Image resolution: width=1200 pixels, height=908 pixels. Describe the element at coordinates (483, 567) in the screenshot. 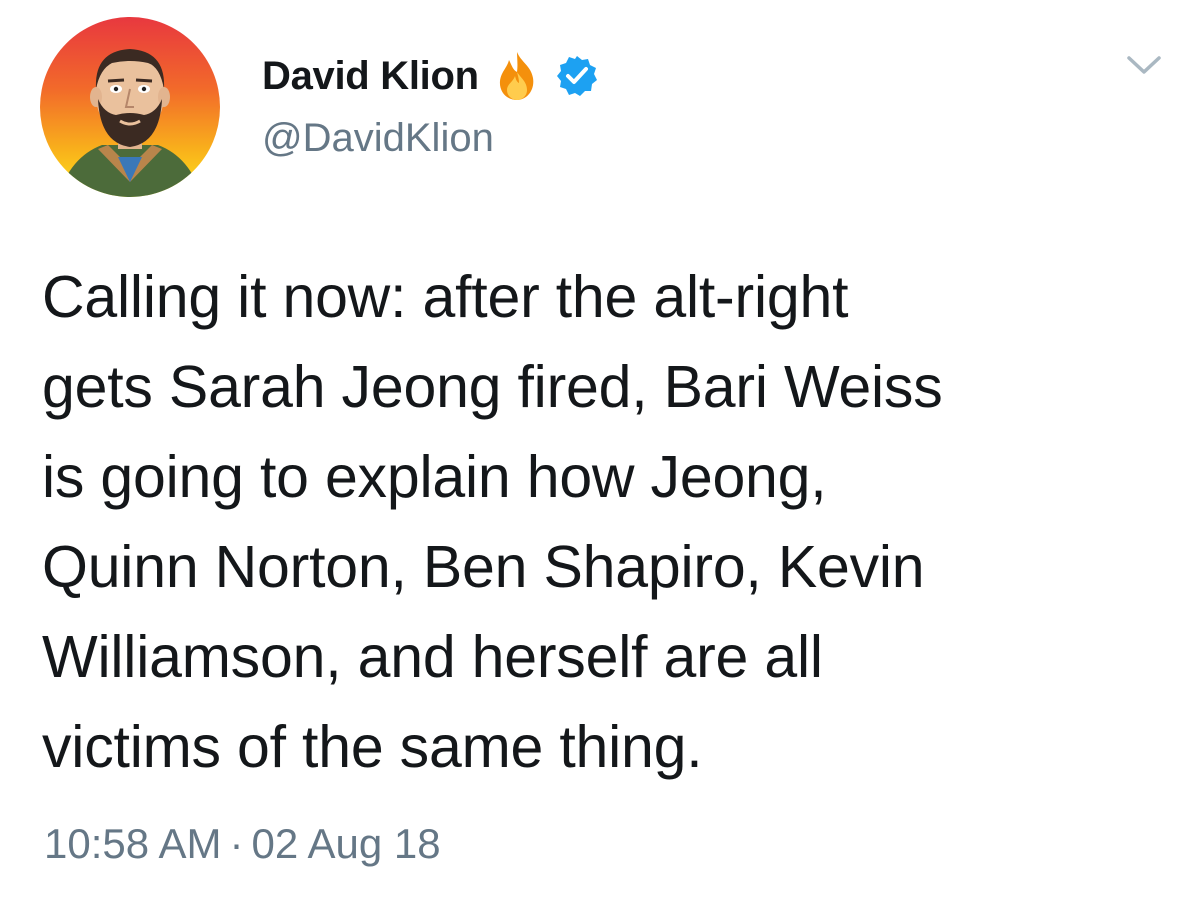

I see `tweet-text-line: Quinn Norton, Ben Shapiro, Kevin` at that location.